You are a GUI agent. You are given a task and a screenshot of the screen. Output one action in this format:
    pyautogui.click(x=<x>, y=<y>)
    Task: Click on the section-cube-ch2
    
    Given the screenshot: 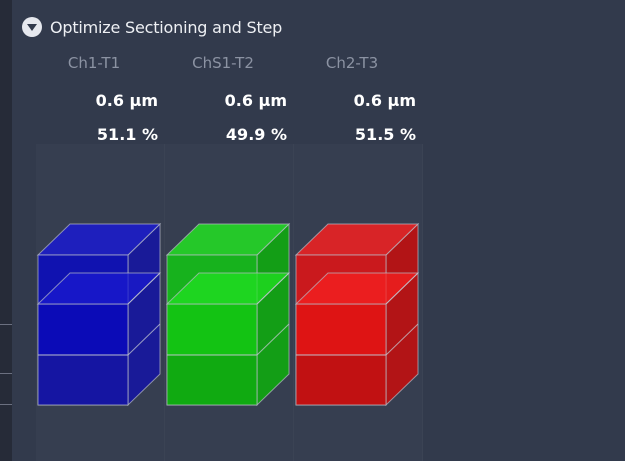 What is the action you would take?
    pyautogui.click(x=228, y=314)
    